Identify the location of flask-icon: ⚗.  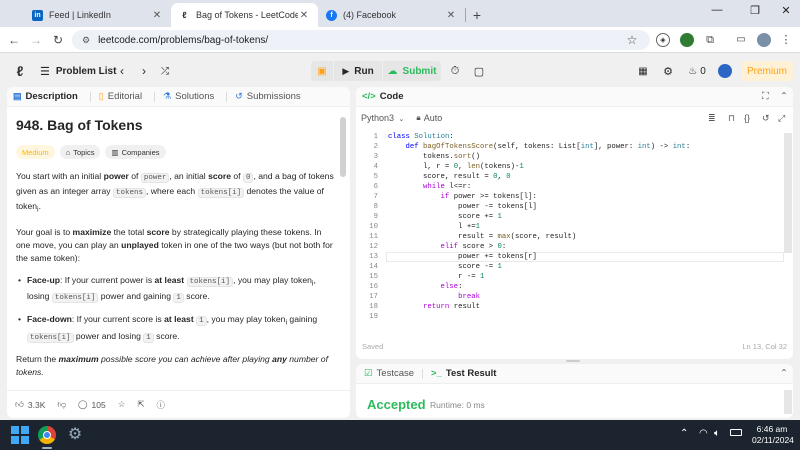
(167, 96).